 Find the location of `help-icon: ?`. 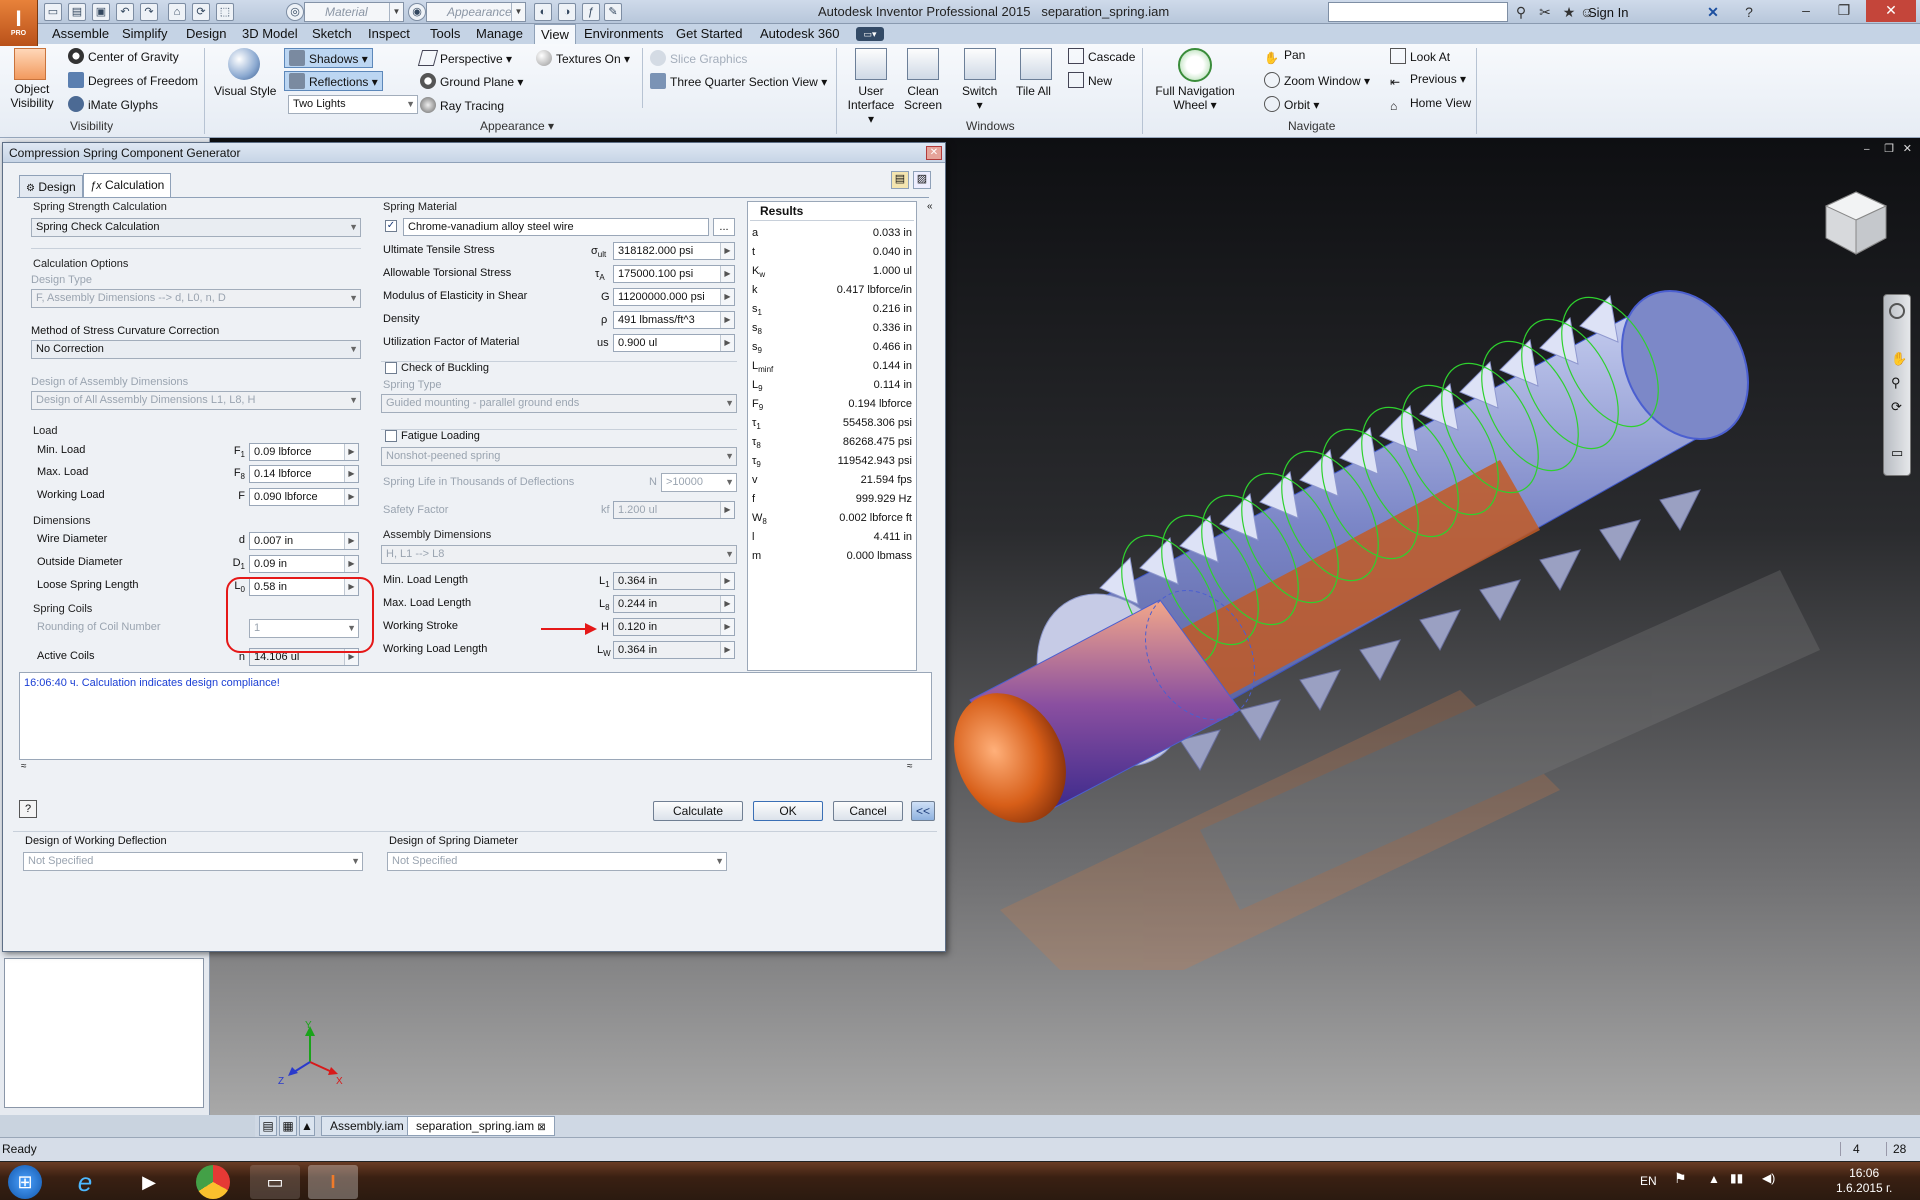

help-icon: ? is located at coordinates (1749, 12).